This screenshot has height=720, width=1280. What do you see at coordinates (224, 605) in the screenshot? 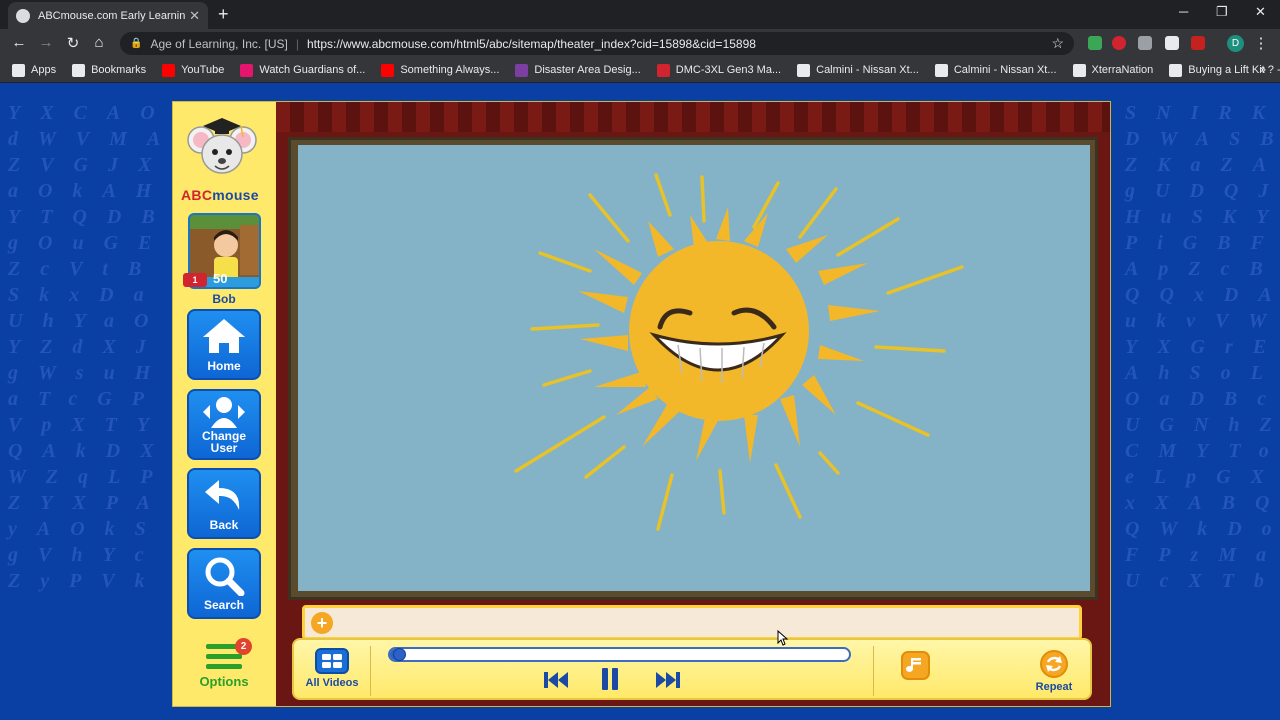
I see `search-label: Search` at bounding box center [224, 605].